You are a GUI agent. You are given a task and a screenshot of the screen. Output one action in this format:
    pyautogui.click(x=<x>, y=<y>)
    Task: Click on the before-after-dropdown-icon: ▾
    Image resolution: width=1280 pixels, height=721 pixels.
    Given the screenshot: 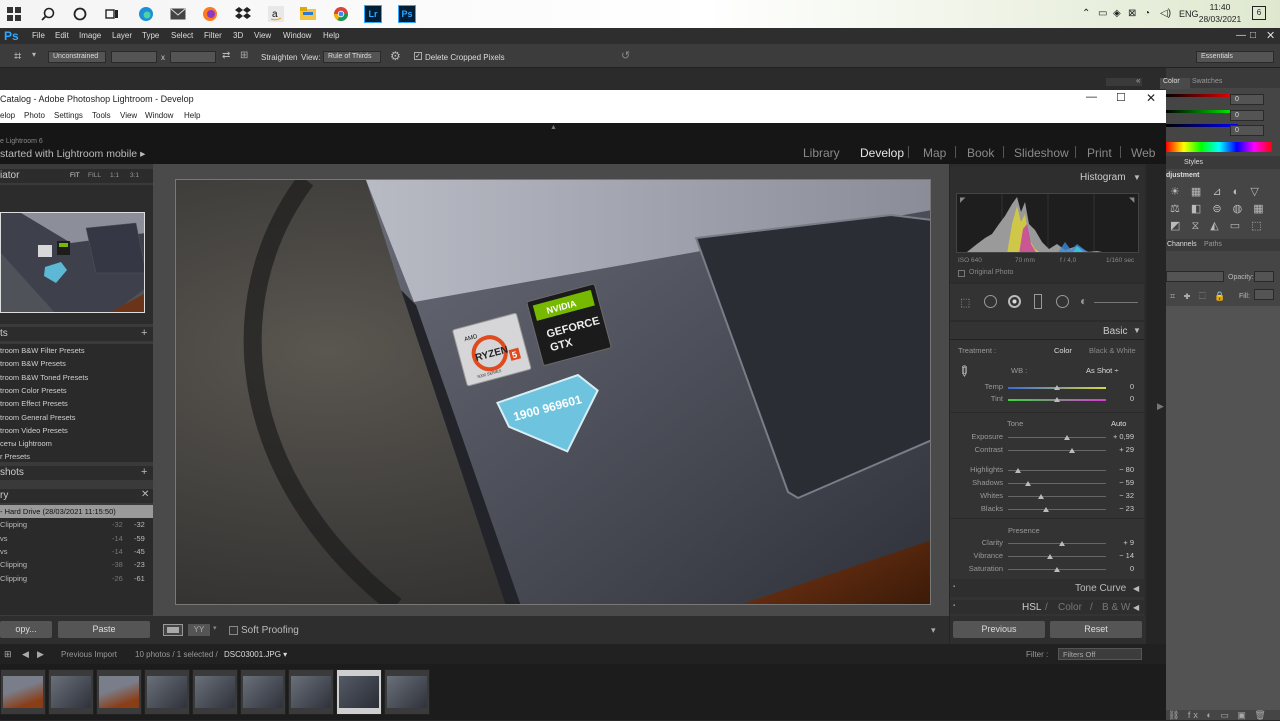 What is the action you would take?
    pyautogui.click(x=215, y=628)
    